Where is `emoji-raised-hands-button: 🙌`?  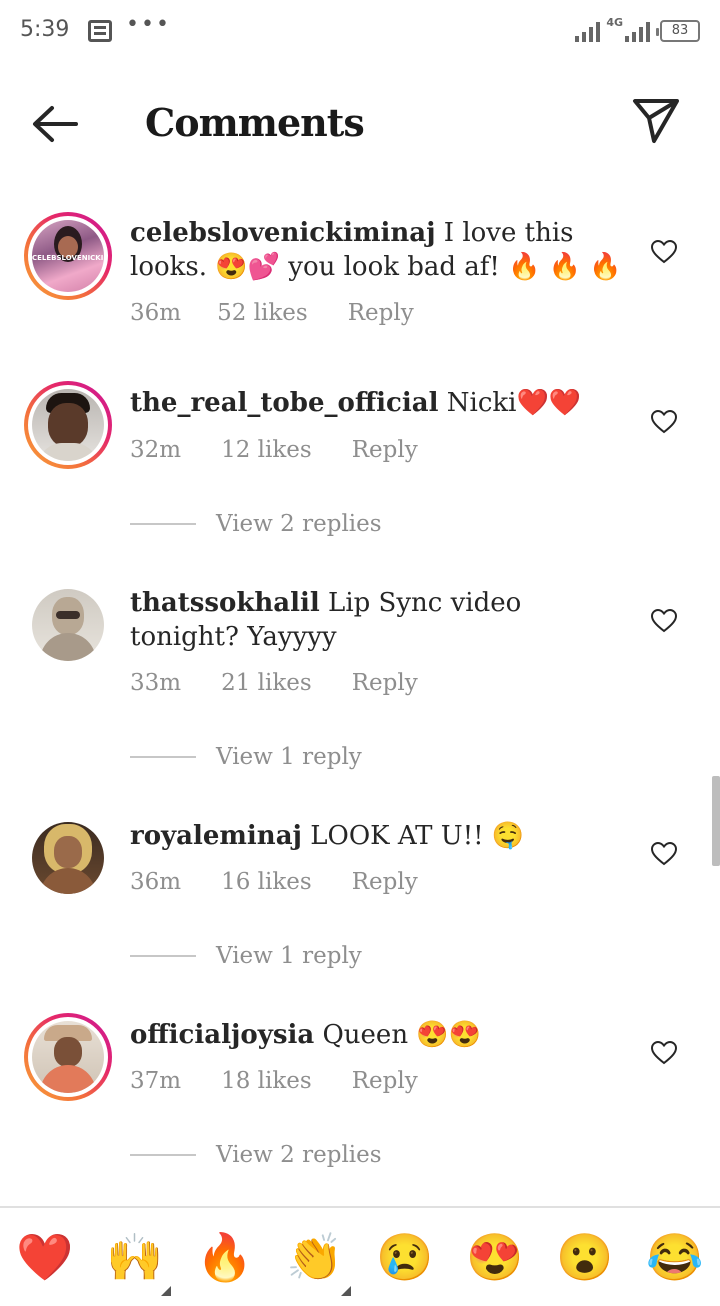
emoji-raised-hands-button: 🙌 is located at coordinates (135, 1257).